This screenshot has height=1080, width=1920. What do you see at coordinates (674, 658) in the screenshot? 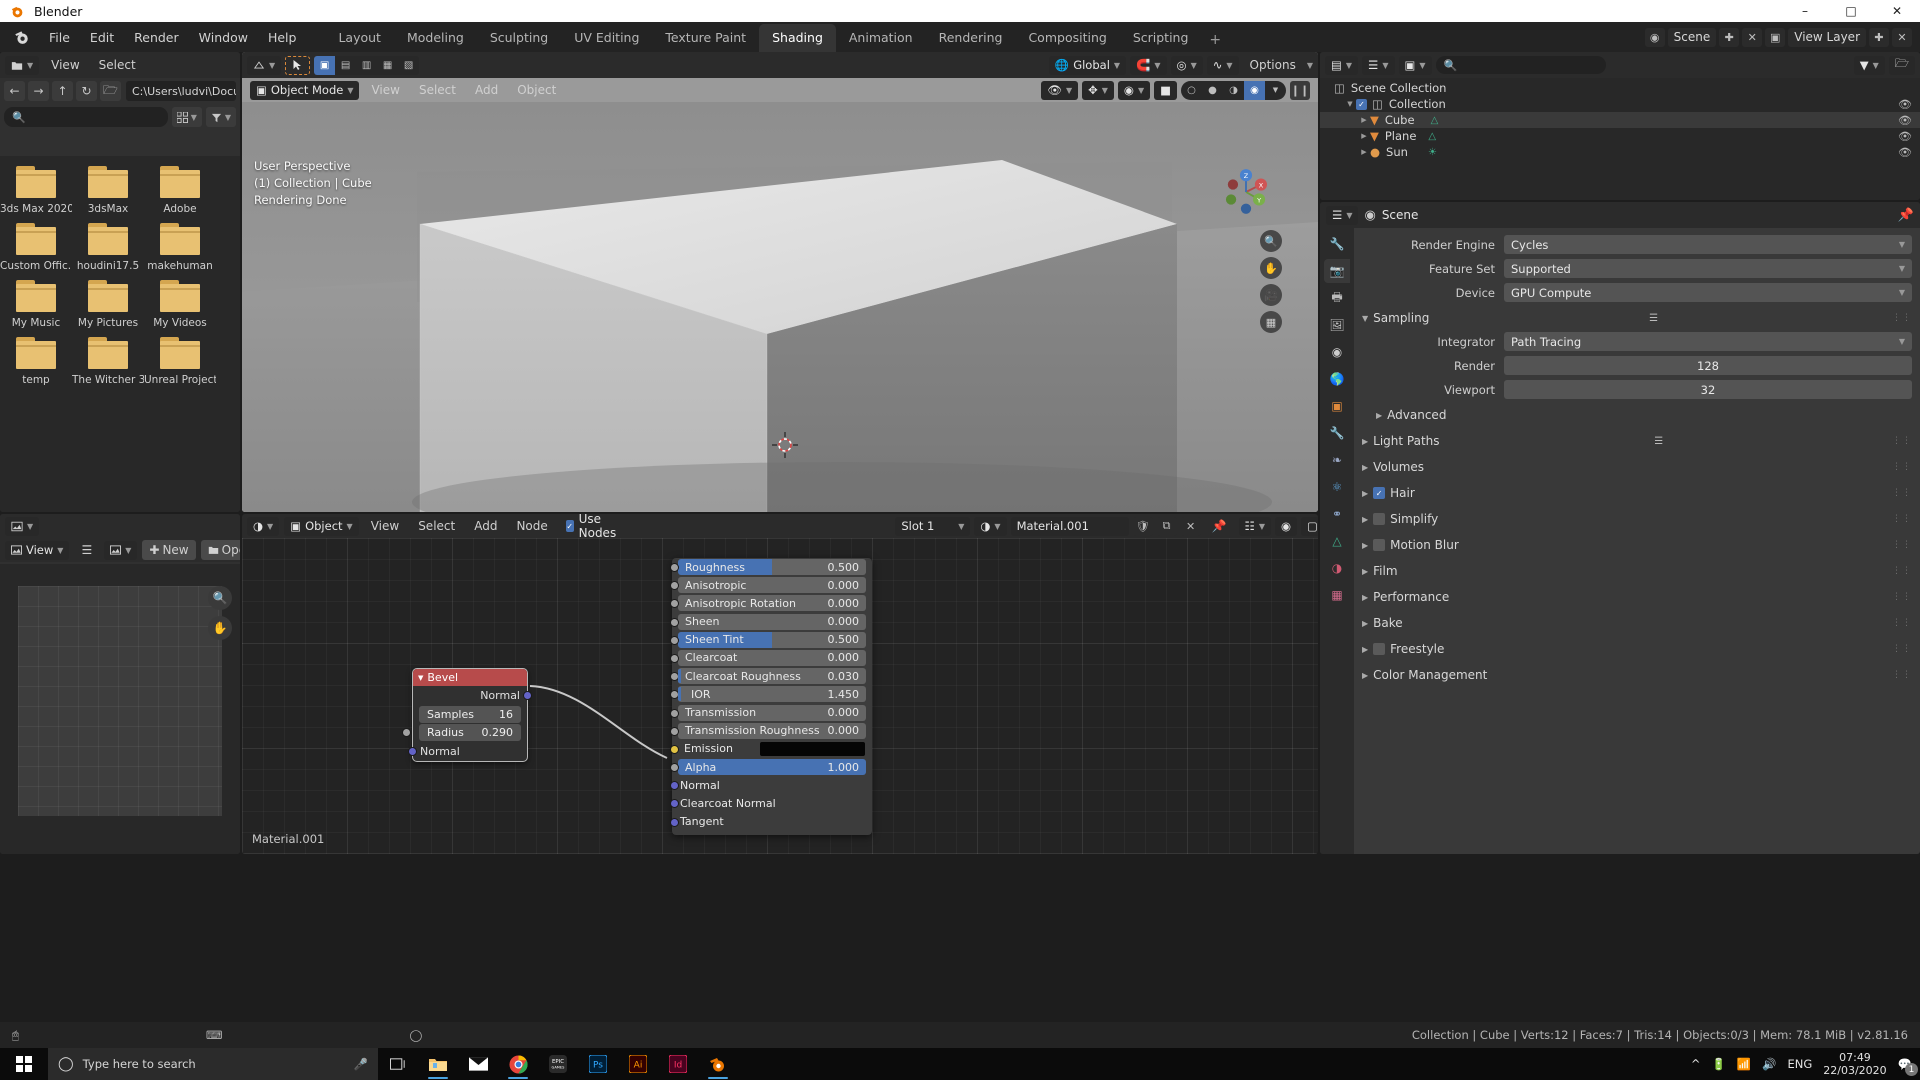
I see `clearcoat-socket-icon` at bounding box center [674, 658].